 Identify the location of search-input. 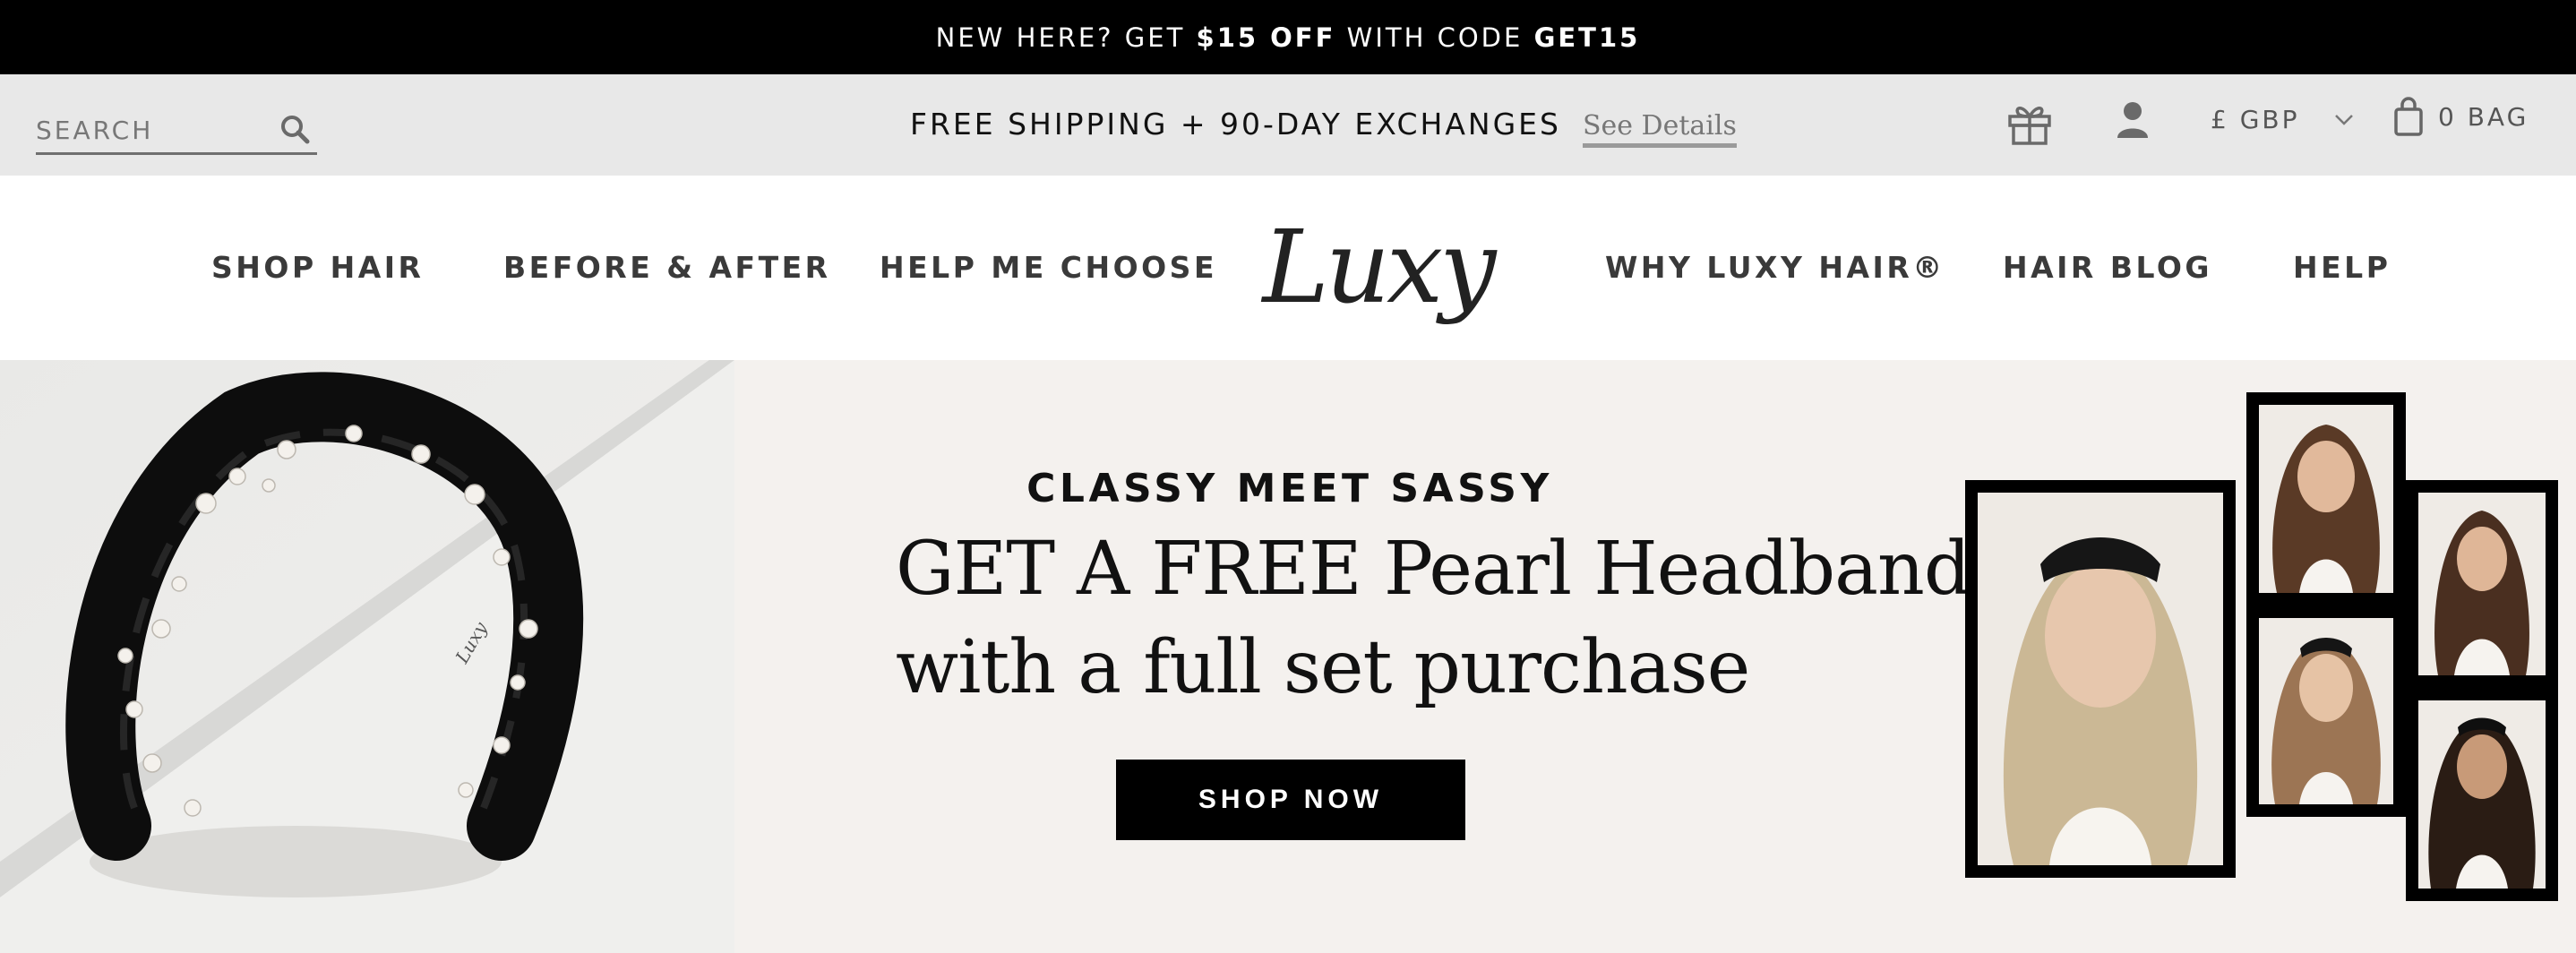
(152, 130).